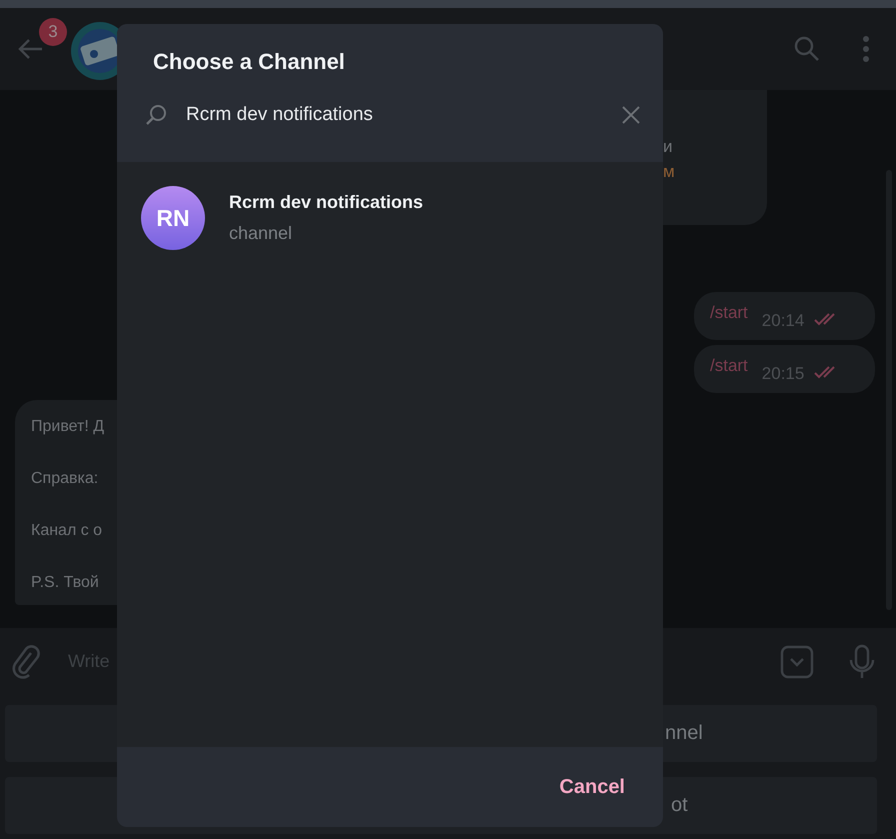  What do you see at coordinates (866, 49) in the screenshot?
I see `menu-icon` at bounding box center [866, 49].